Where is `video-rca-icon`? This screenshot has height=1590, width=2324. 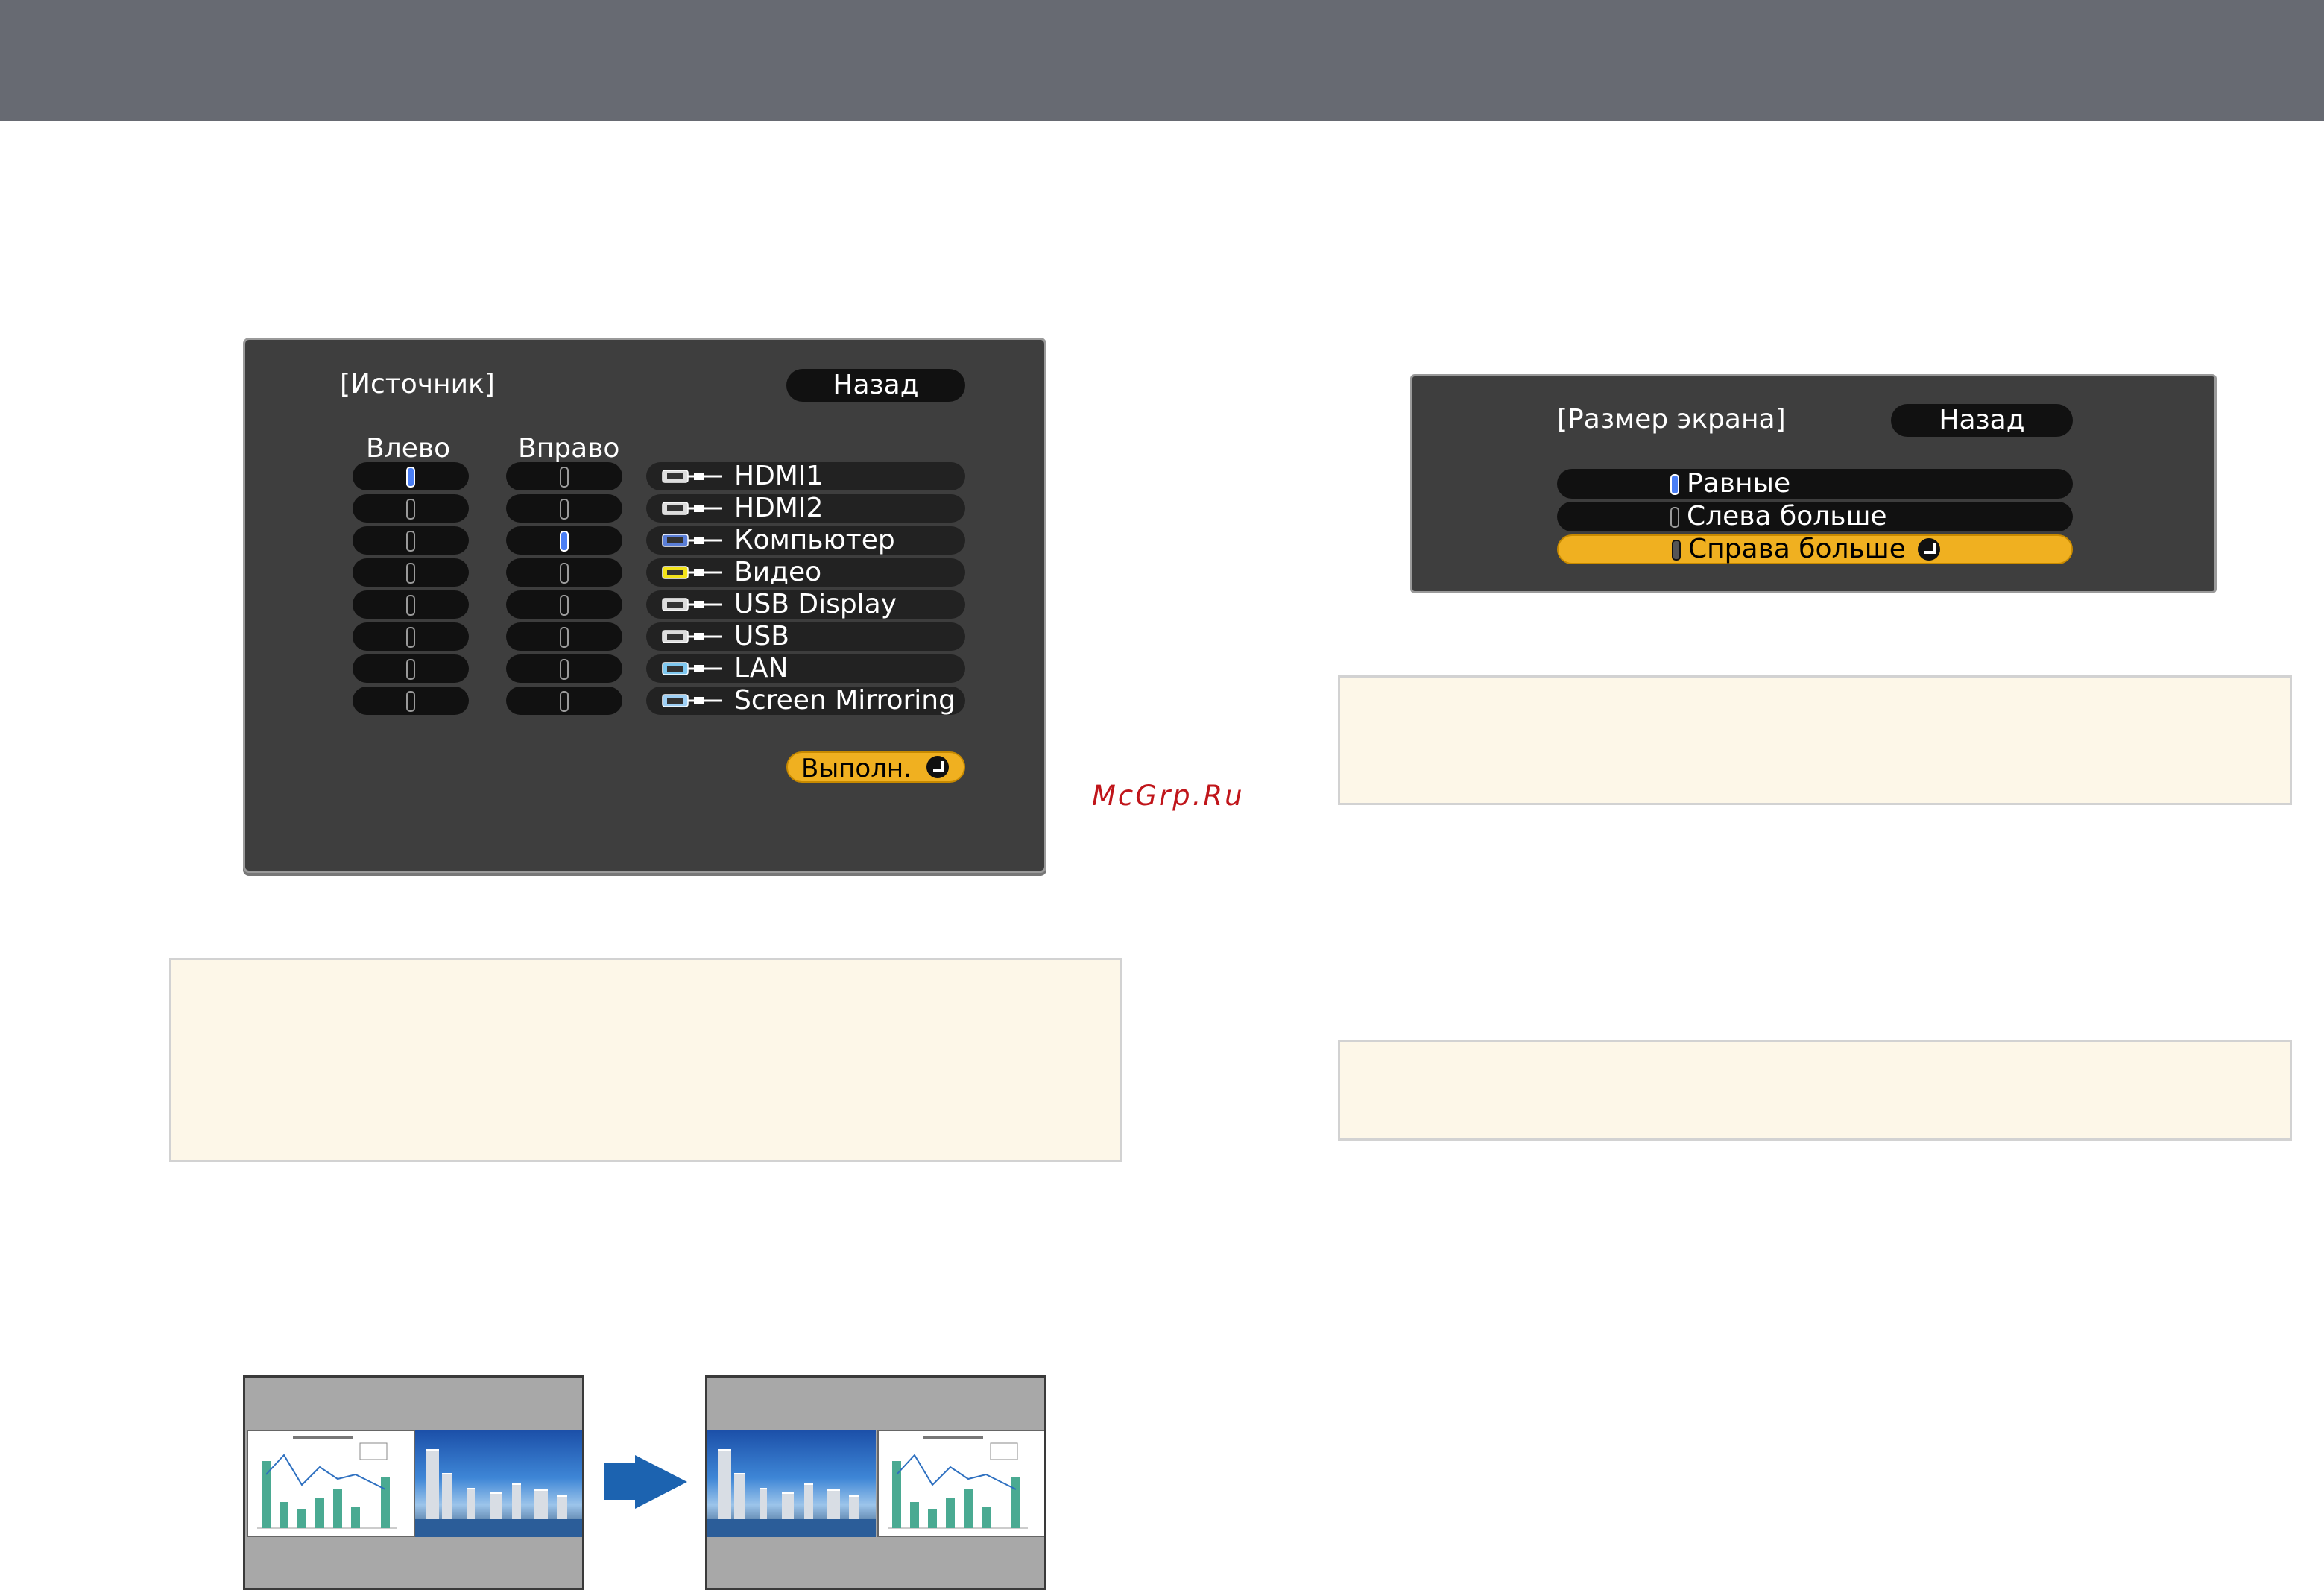 video-rca-icon is located at coordinates (692, 572).